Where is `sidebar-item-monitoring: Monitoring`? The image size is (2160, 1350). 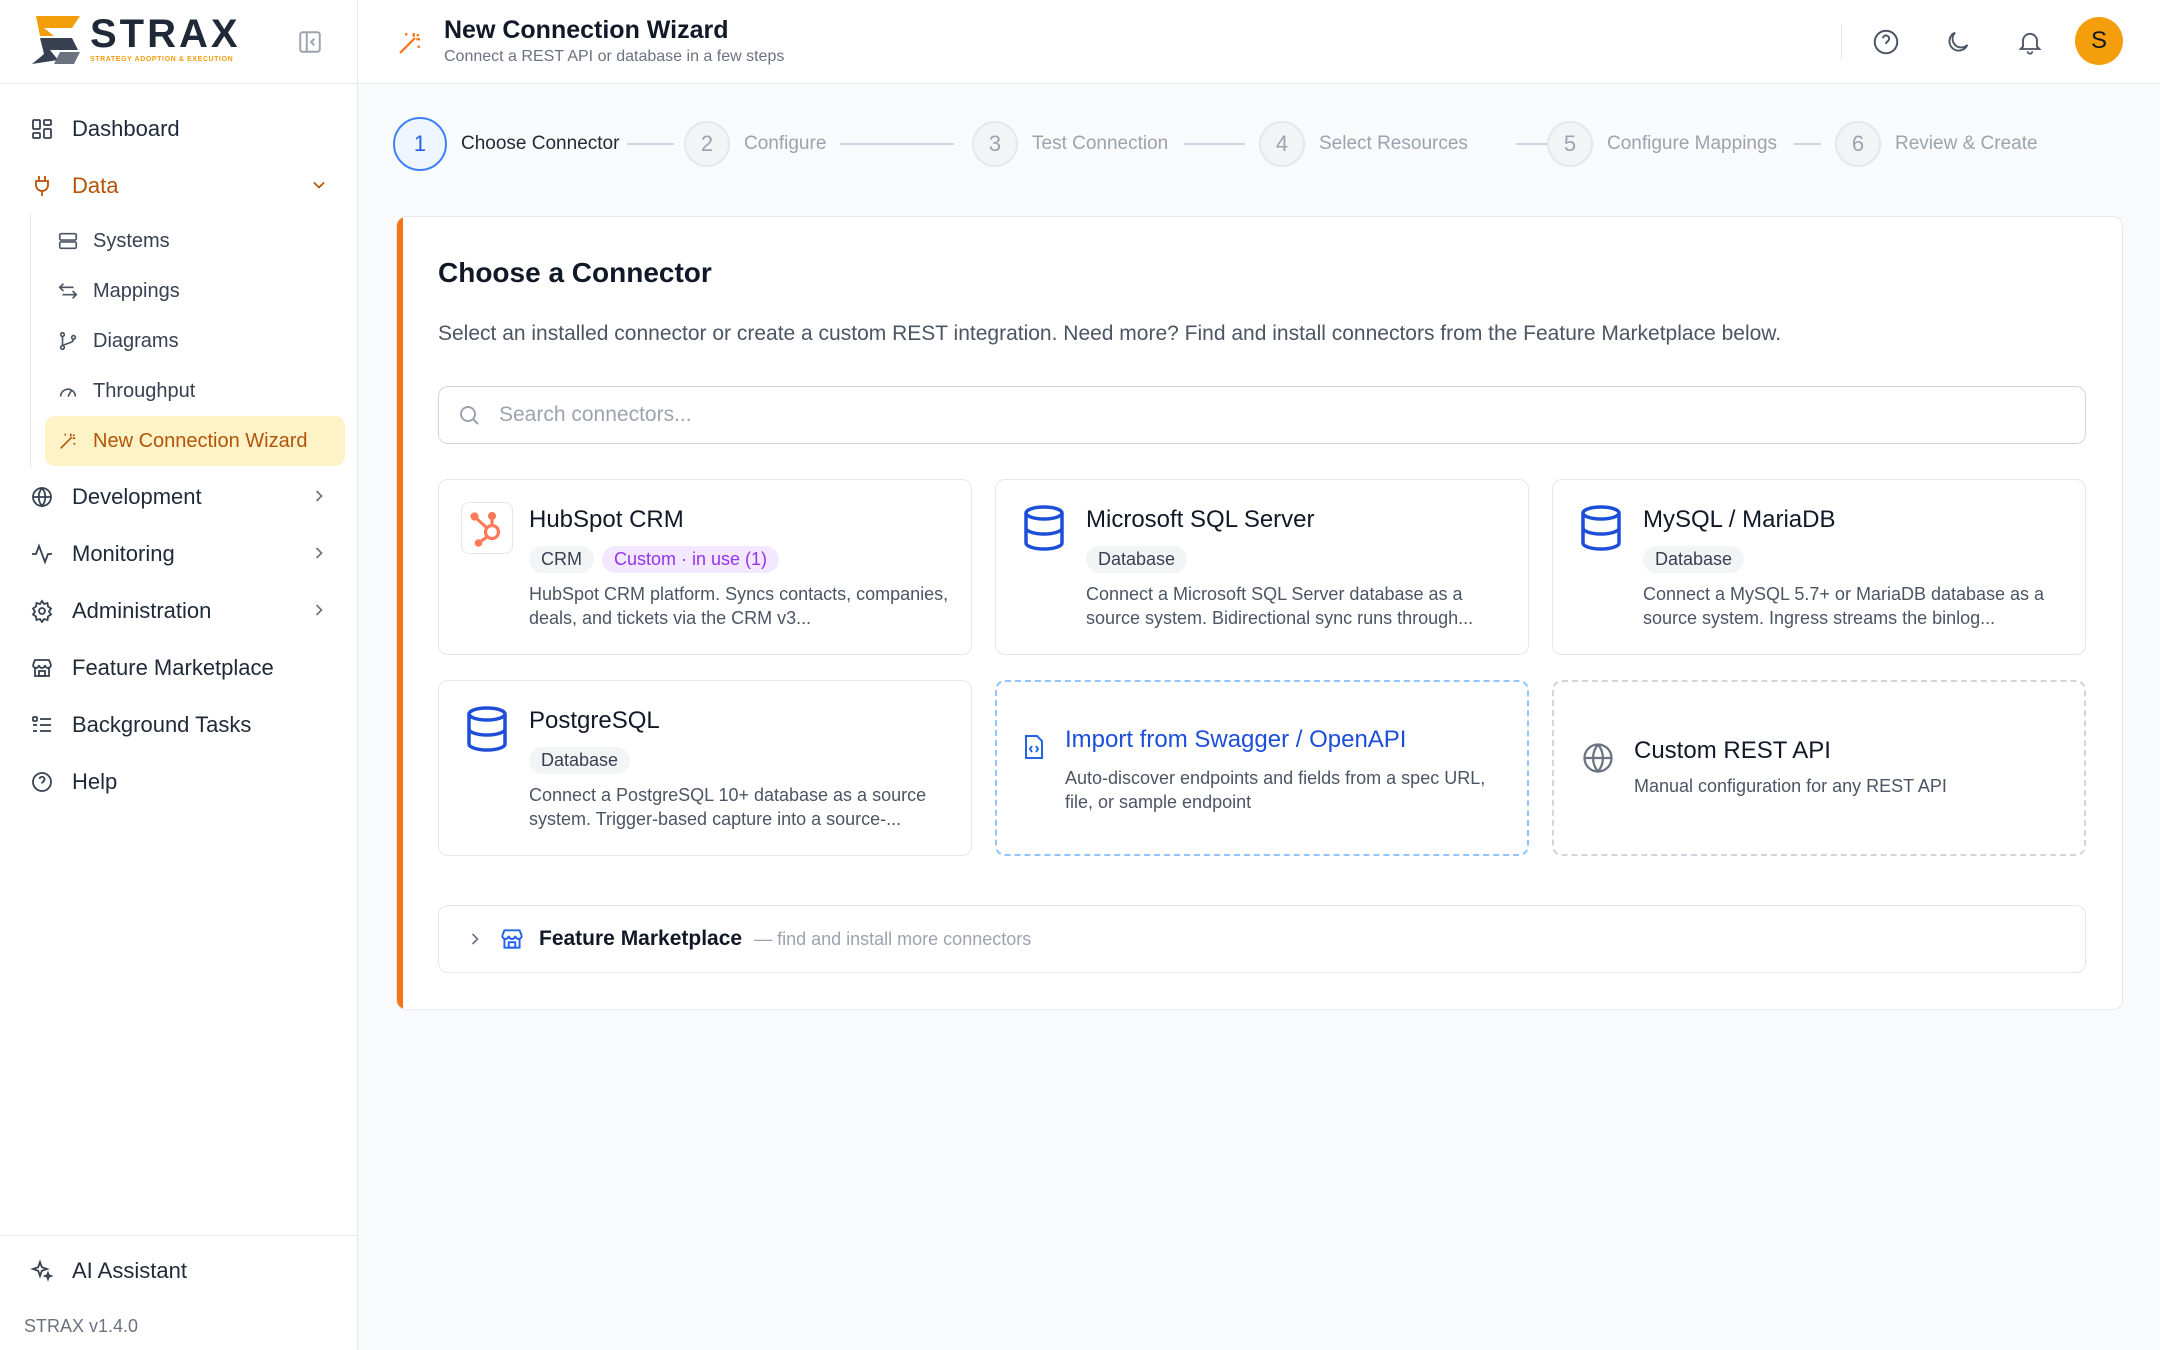 sidebar-item-monitoring: Monitoring is located at coordinates (178, 553).